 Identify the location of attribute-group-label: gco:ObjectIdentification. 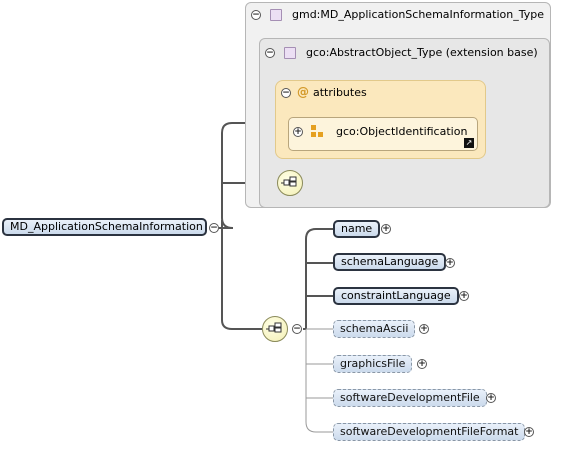
(402, 131).